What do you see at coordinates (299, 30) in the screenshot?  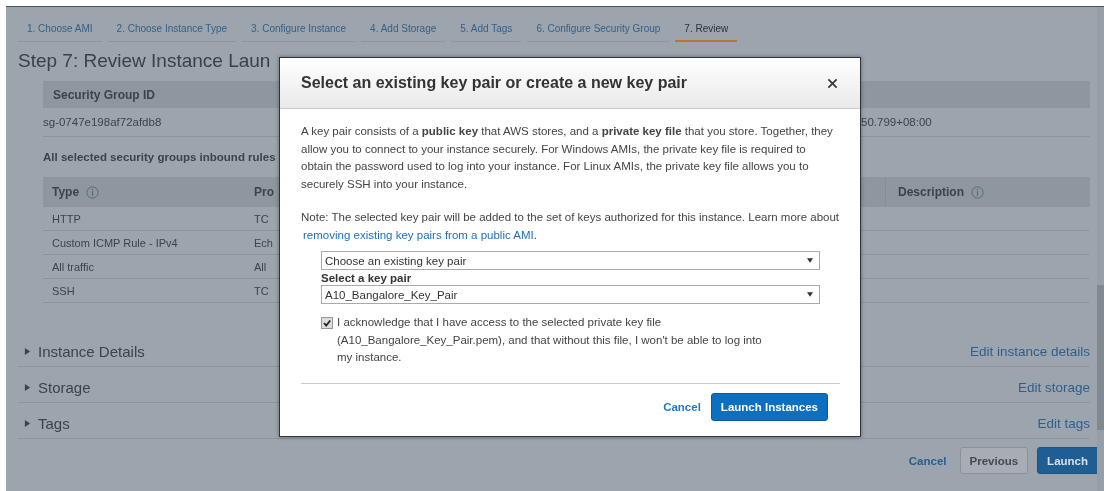 I see `wizard-tab: 3. Configure Instance` at bounding box center [299, 30].